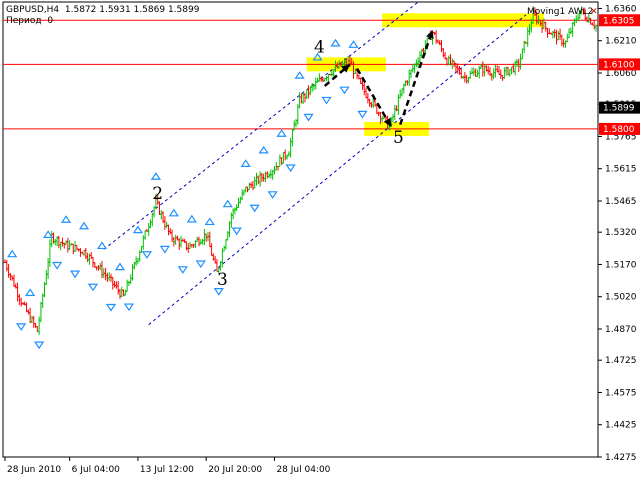 The height and width of the screenshot is (483, 642). Describe the element at coordinates (621, 426) in the screenshot. I see `price-tick-label: 1.4425` at that location.